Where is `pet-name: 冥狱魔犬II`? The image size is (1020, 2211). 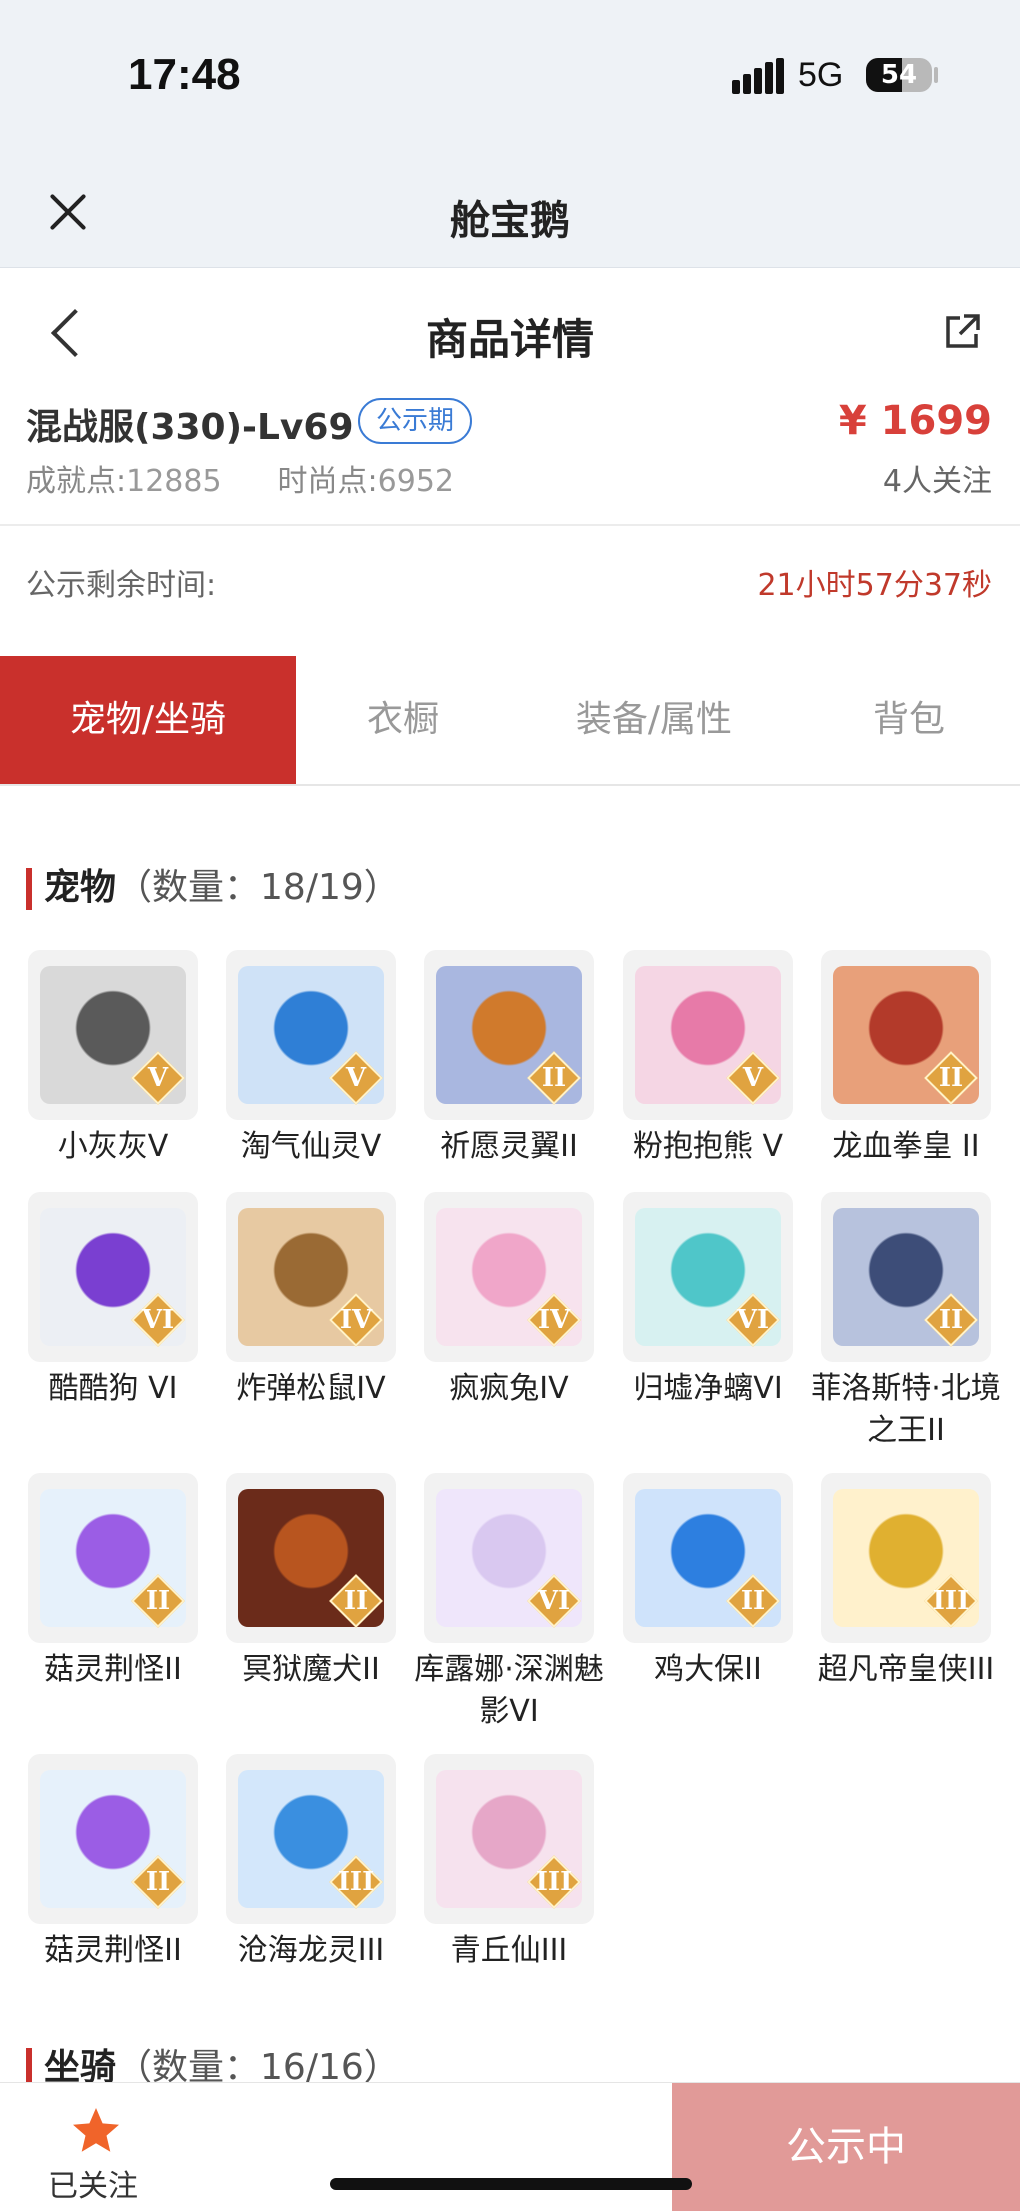 pet-name: 冥狱魔犬II is located at coordinates (311, 1669).